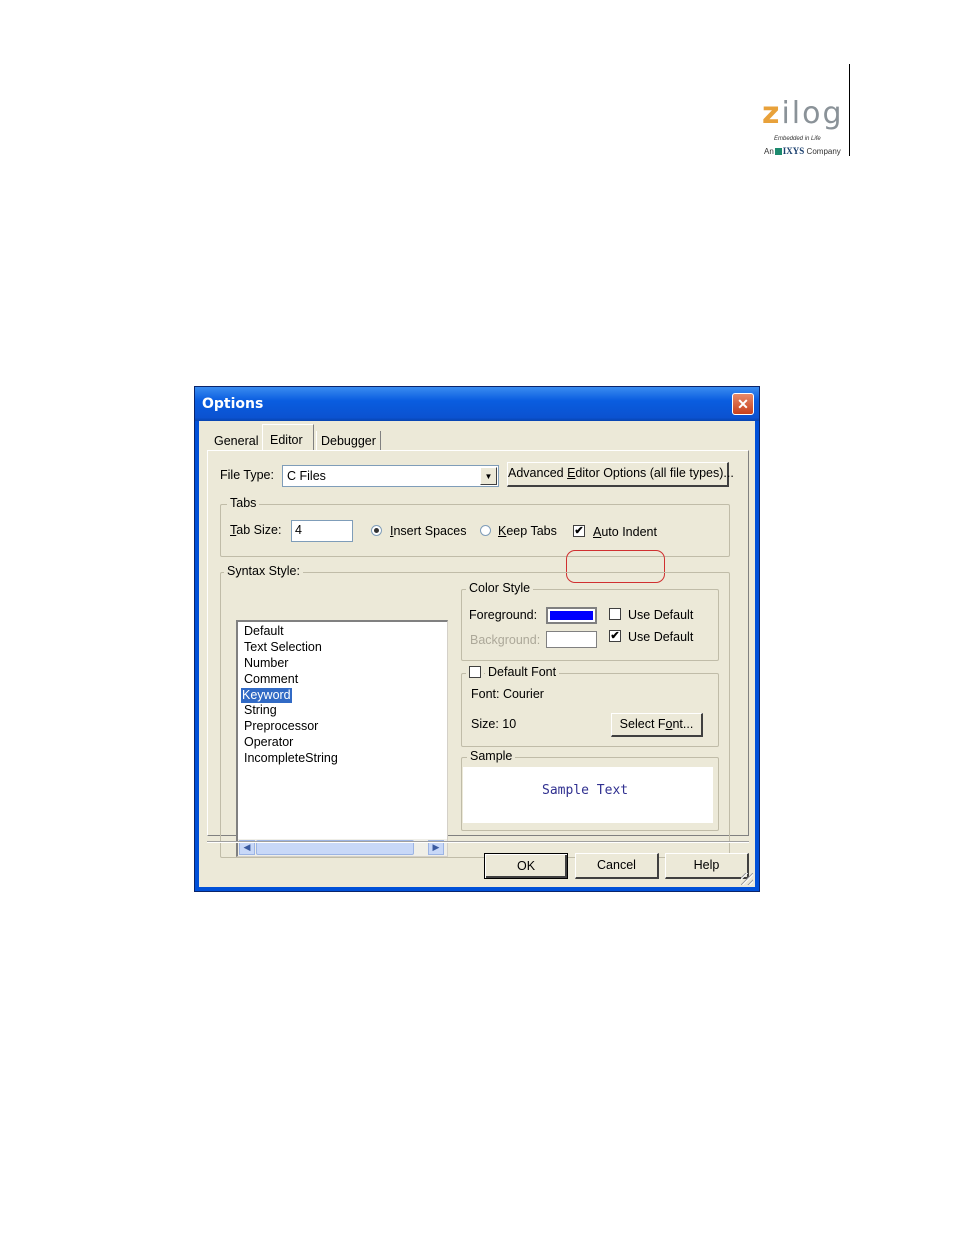 Image resolution: width=954 pixels, height=1235 pixels. What do you see at coordinates (707, 866) in the screenshot?
I see `help-button: Help` at bounding box center [707, 866].